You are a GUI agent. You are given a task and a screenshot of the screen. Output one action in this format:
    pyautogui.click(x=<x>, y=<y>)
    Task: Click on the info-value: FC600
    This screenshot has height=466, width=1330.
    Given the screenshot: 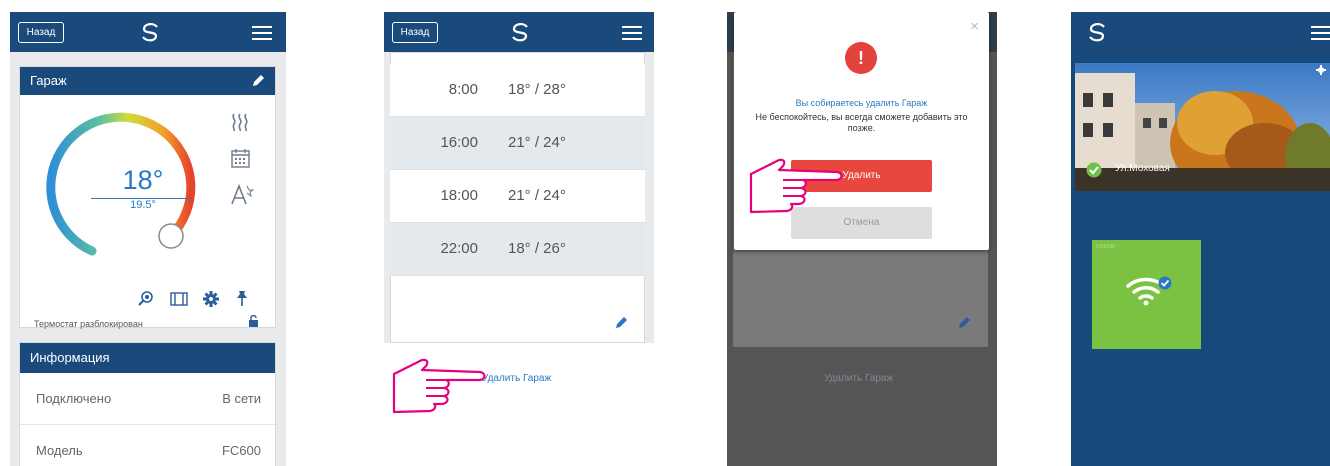 What is the action you would take?
    pyautogui.click(x=241, y=450)
    